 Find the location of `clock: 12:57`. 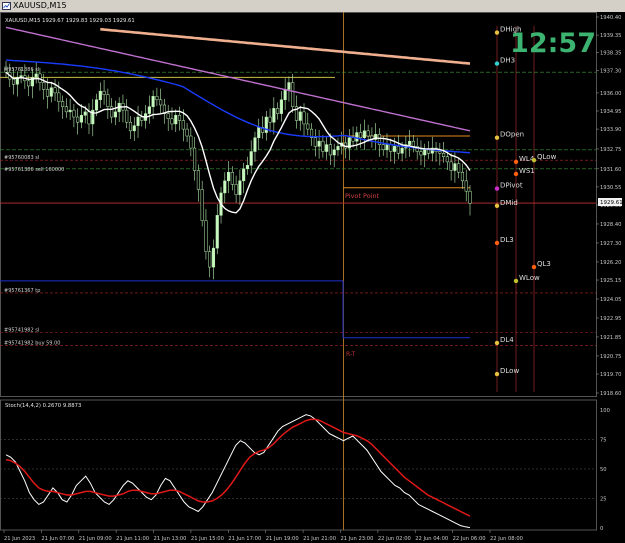

clock: 12:57 is located at coordinates (553, 43).